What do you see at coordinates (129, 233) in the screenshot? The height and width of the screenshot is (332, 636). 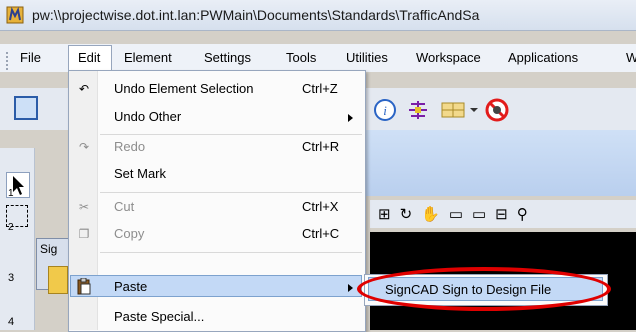 I see `menu-copy: Copy` at bounding box center [129, 233].